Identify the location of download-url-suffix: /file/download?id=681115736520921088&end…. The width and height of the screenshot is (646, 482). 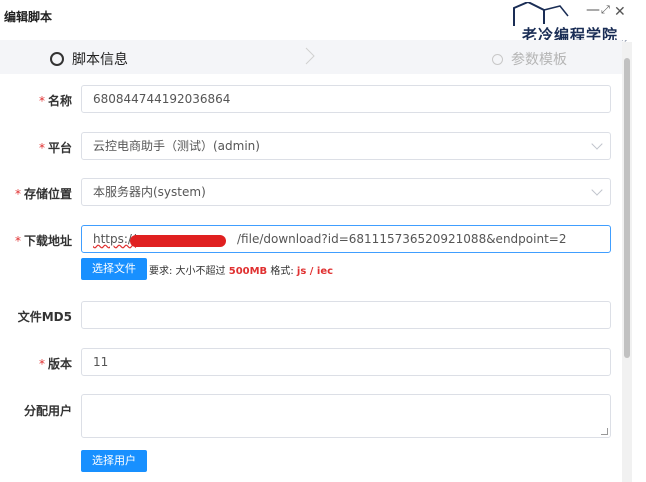
(402, 239).